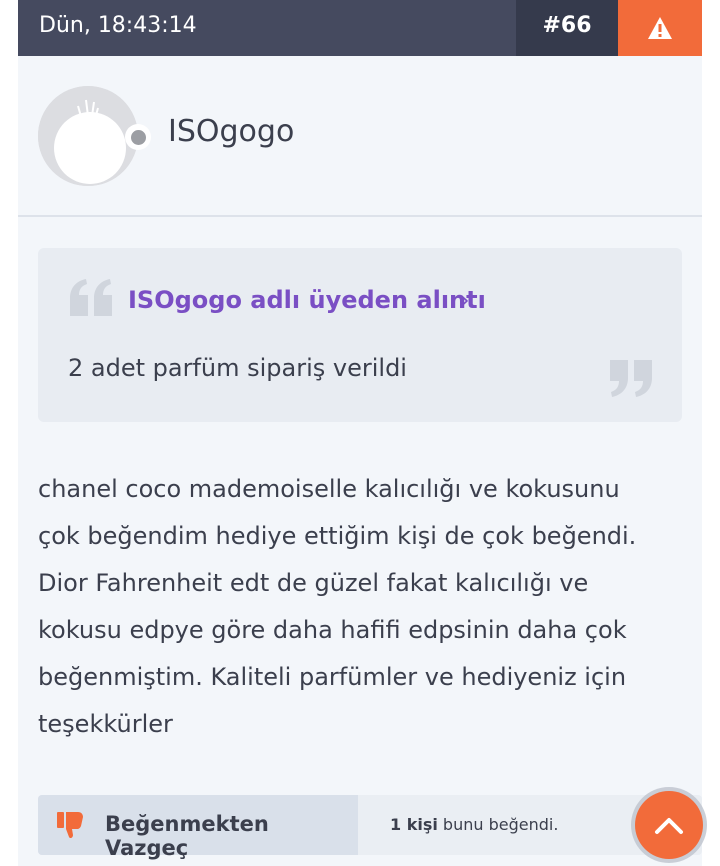  I want to click on chevron-right-icon: ›, so click(465, 300).